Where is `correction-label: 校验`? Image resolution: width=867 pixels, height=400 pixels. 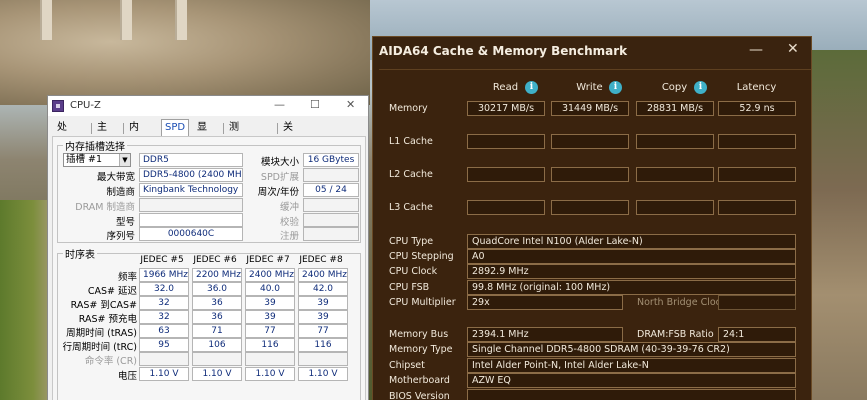
correction-label: 校验 is located at coordinates (289, 222).